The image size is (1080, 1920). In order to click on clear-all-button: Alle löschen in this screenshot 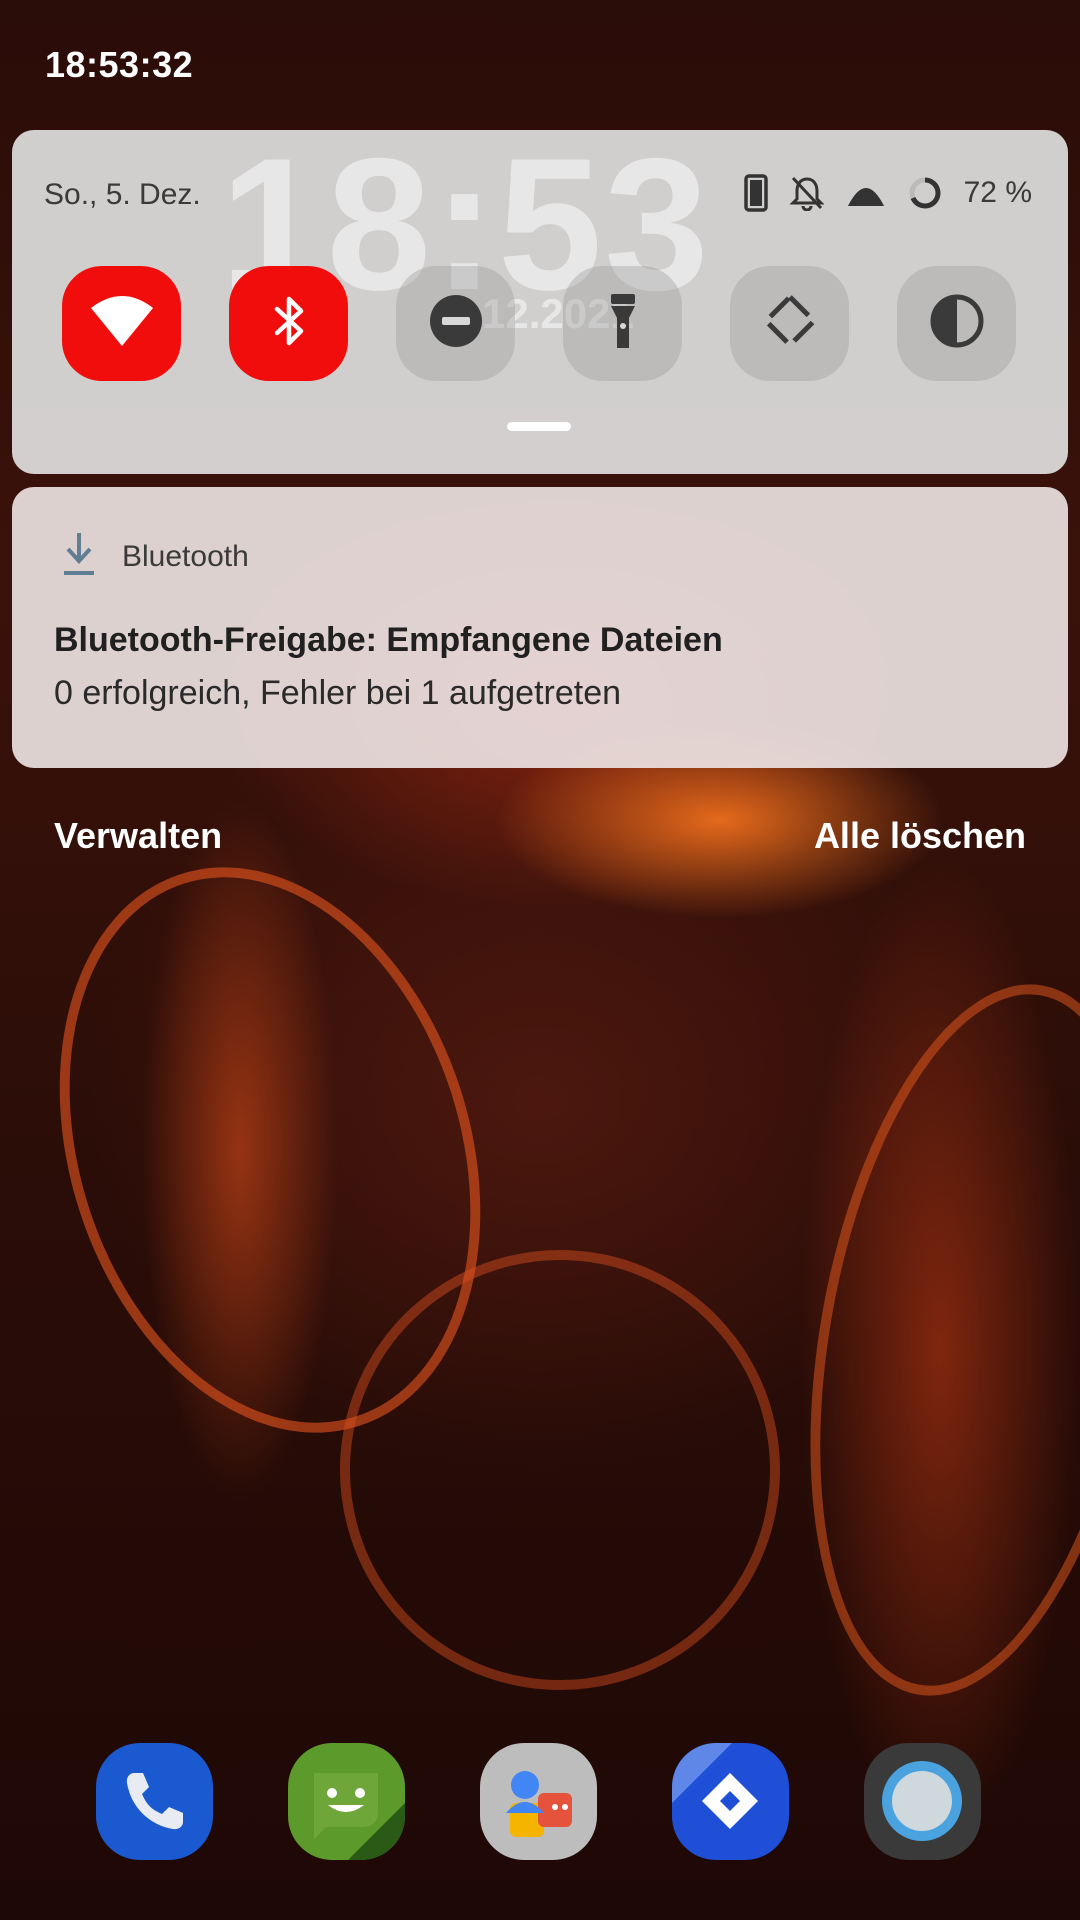, I will do `click(920, 836)`.